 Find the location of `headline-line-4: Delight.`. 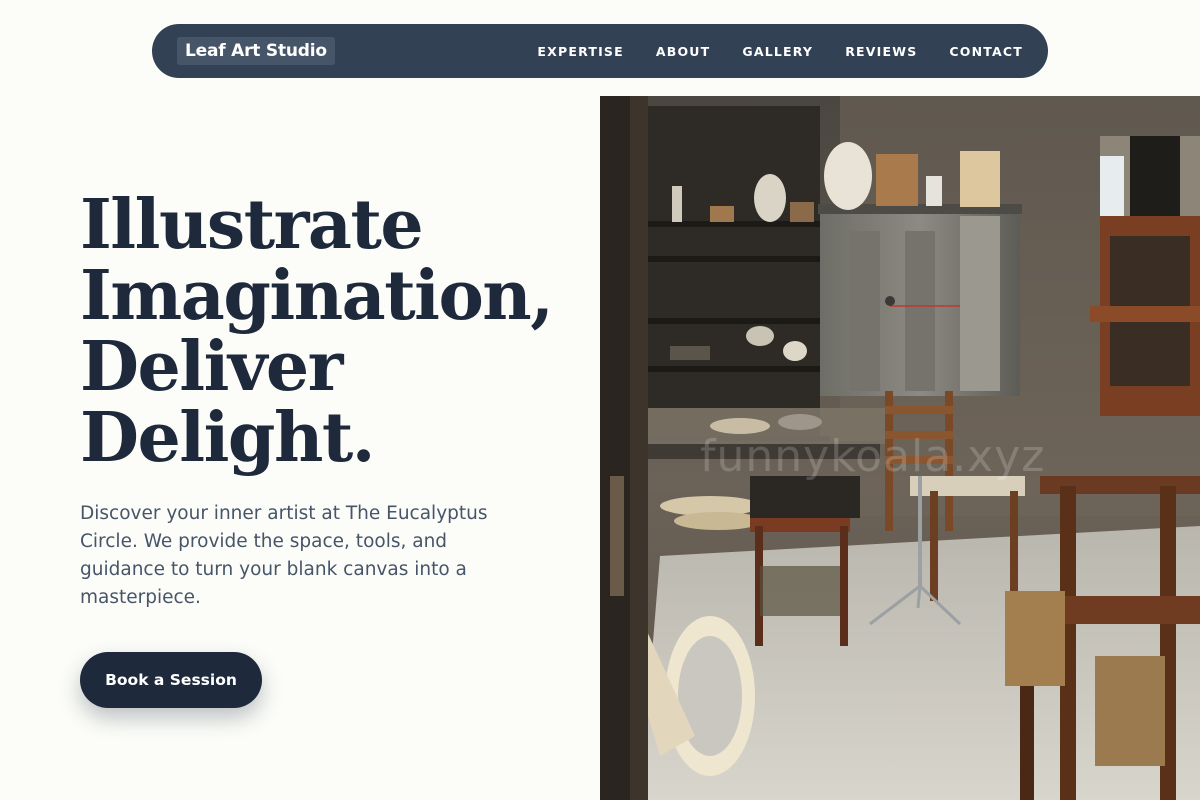

headline-line-4: Delight. is located at coordinates (227, 438).